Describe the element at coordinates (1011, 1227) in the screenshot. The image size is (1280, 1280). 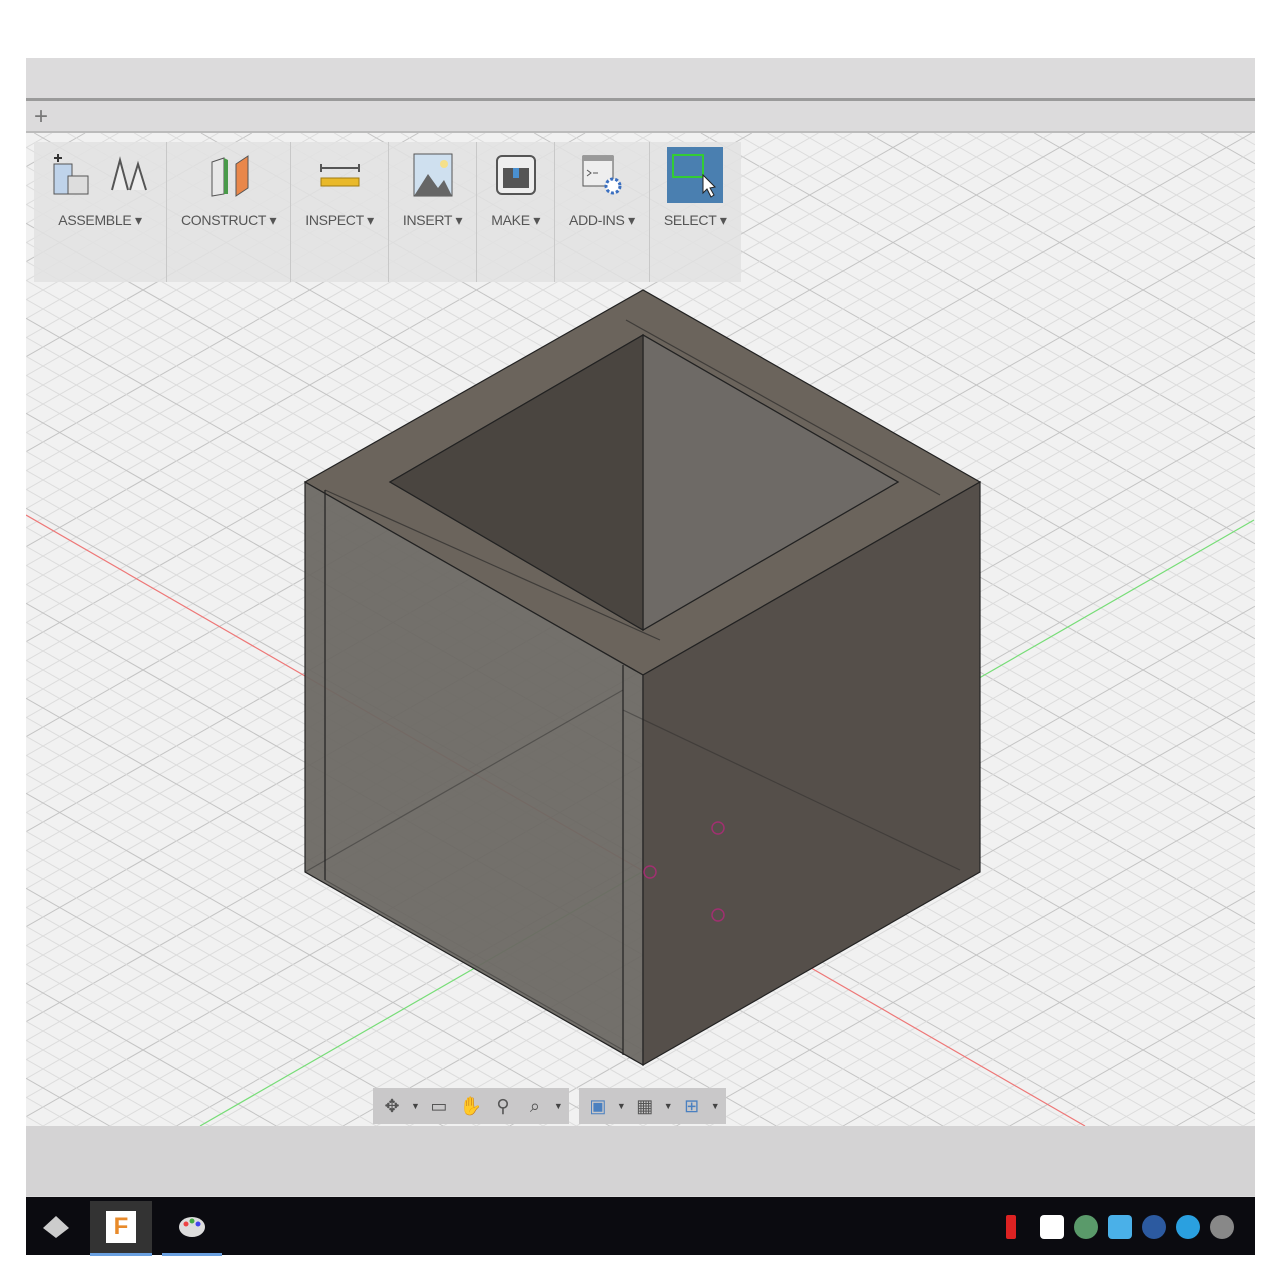
I see `pin-icon` at that location.